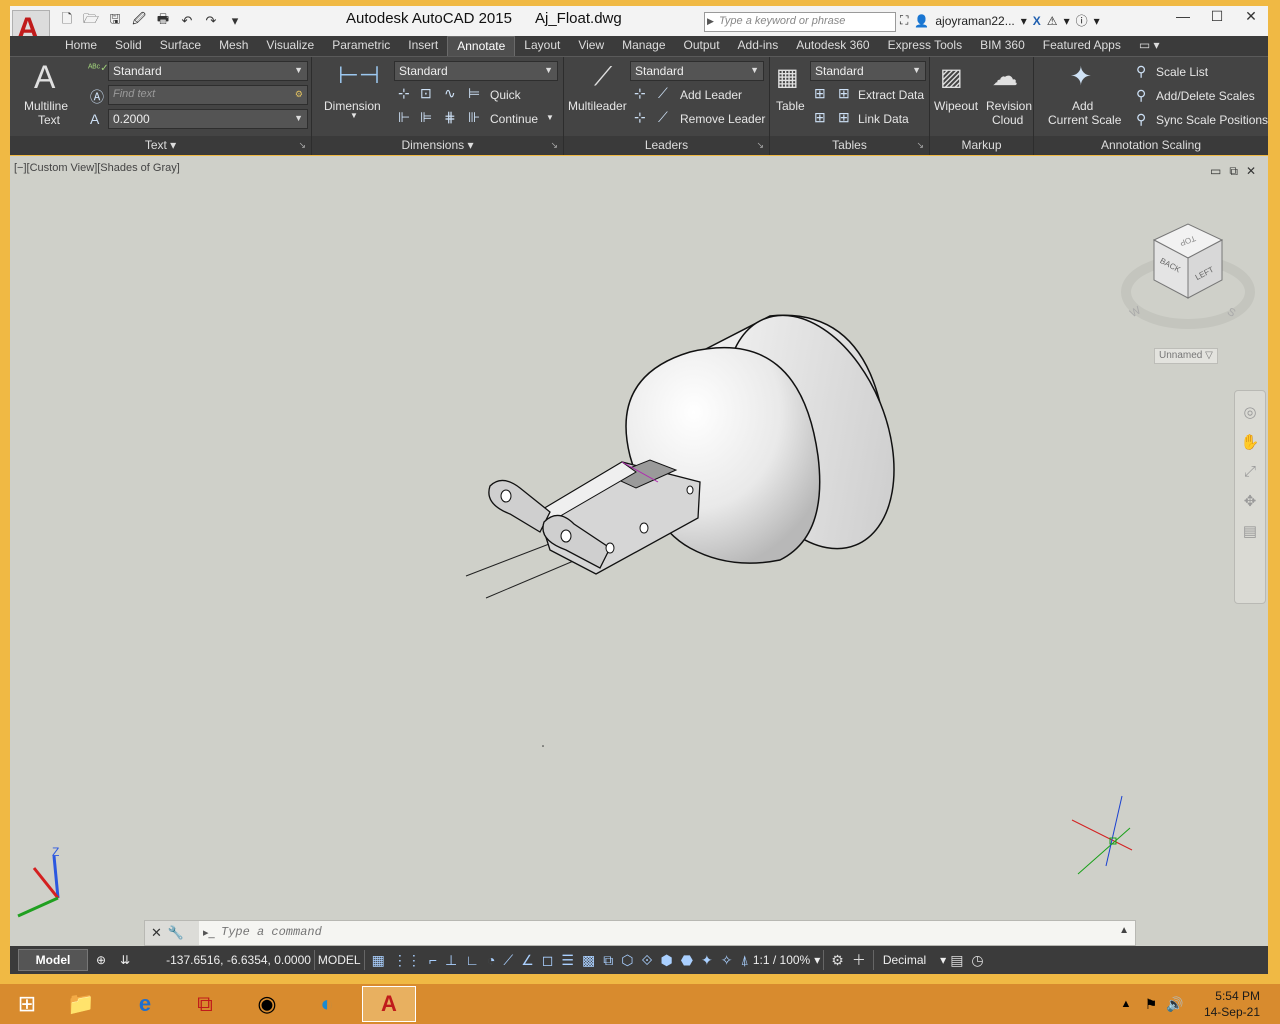  Describe the element at coordinates (800, 22) in the screenshot. I see `help-search-input: ▶ Type a keyword or phrase` at that location.